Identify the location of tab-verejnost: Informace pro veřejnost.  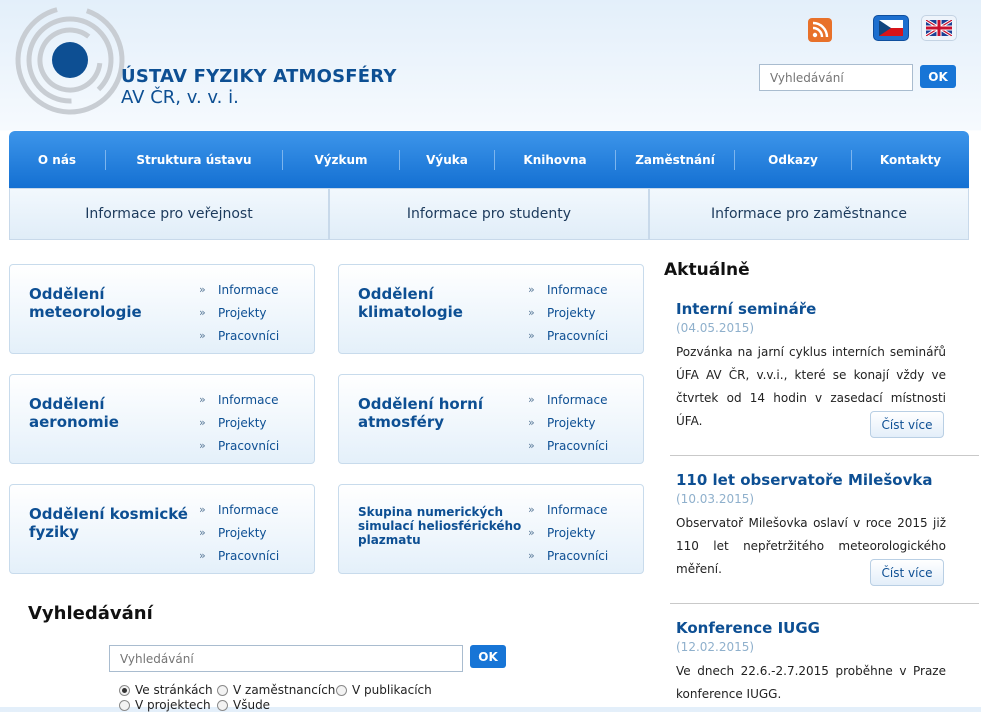
(169, 214).